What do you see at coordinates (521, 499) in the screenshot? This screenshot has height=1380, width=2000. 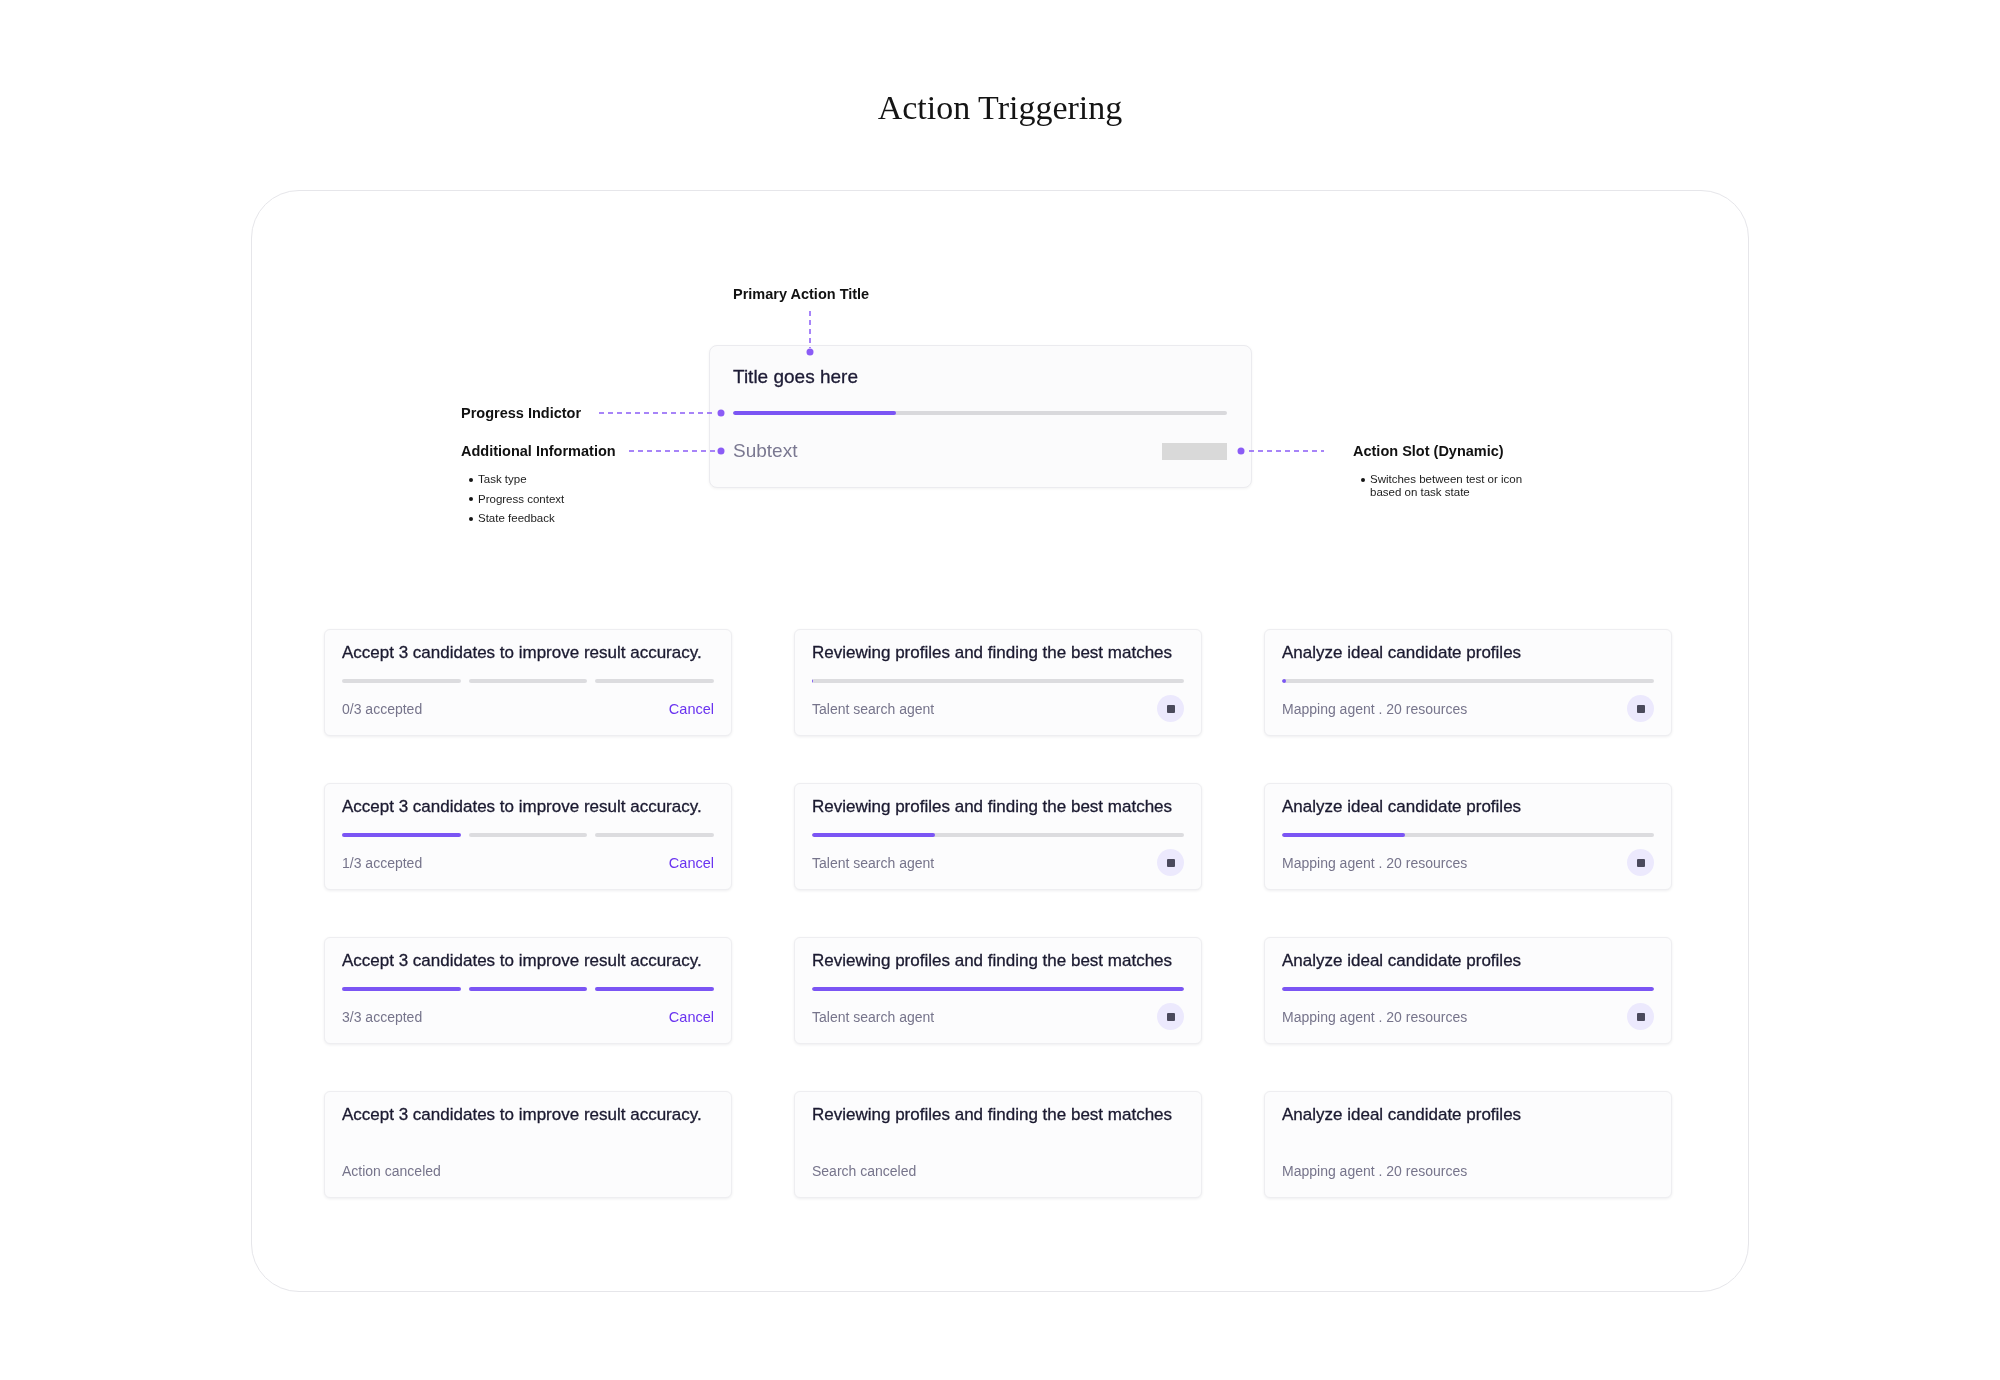 I see `bullet-text: Progress context` at bounding box center [521, 499].